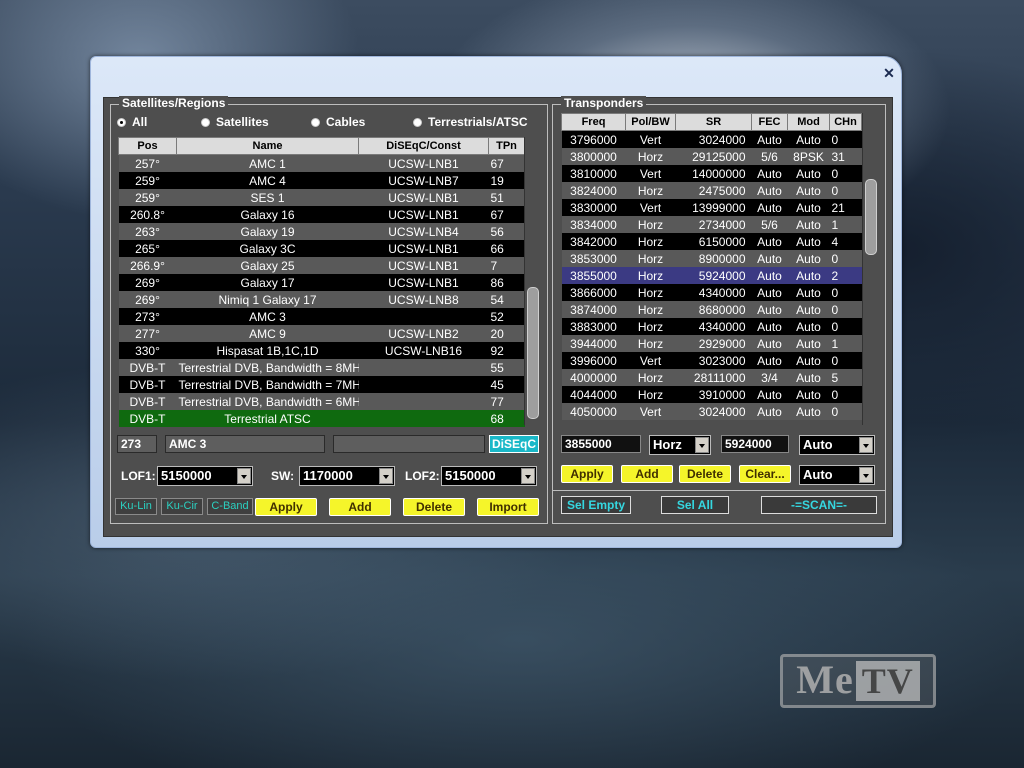 This screenshot has width=1024, height=768. Describe the element at coordinates (711, 241) in the screenshot. I see `transponder-row: 3842000 Horz 6150000 Auto Auto 4` at that location.